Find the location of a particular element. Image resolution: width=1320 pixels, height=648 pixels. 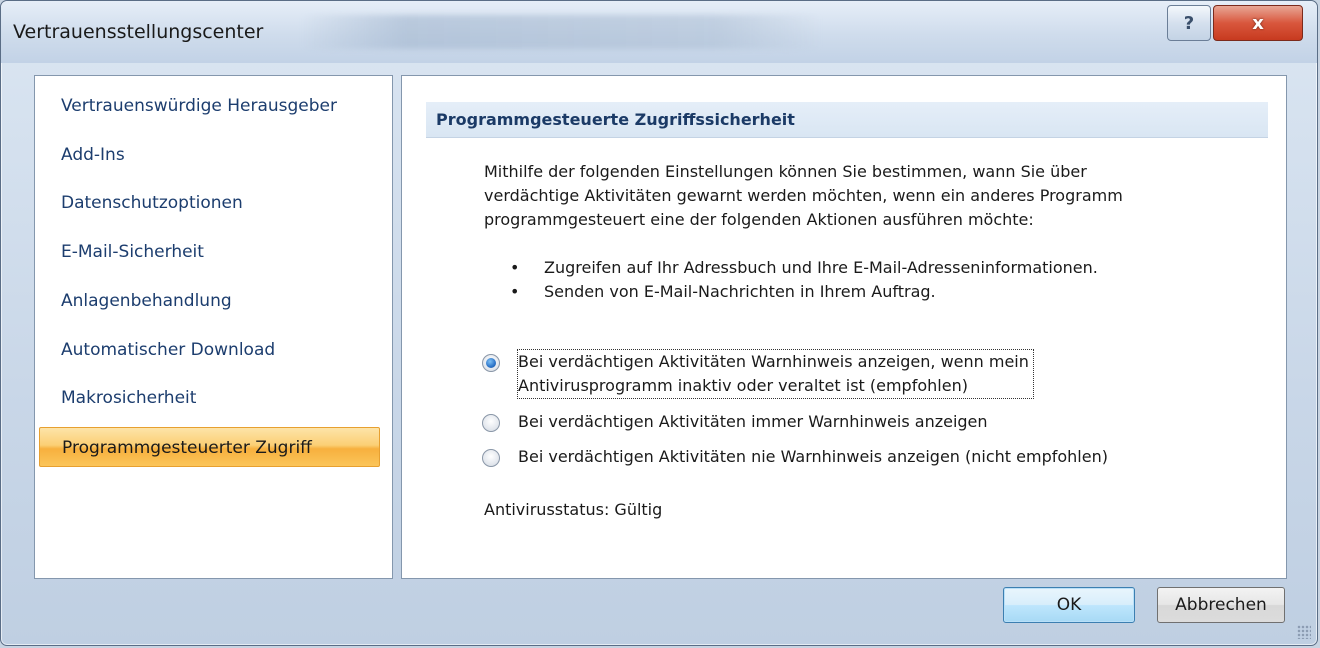

sidebar-item-macro-security: Makrosicherheit is located at coordinates (209, 398).